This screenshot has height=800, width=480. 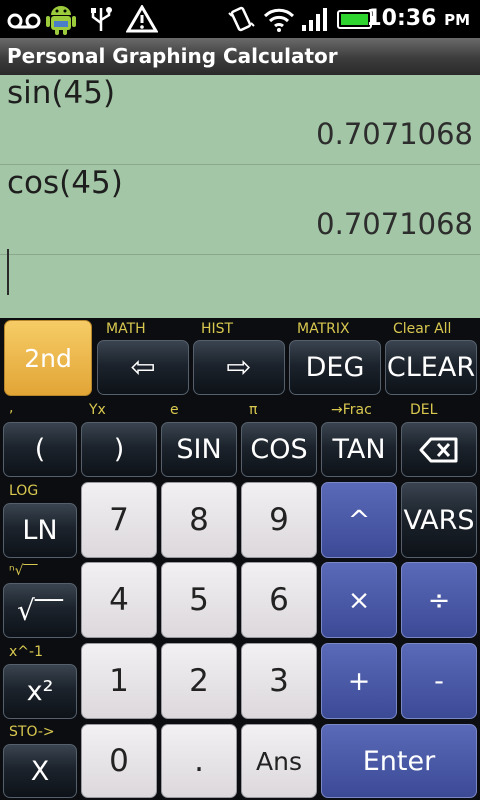 What do you see at coordinates (457, 20) in the screenshot?
I see `clock-ampm: PM` at bounding box center [457, 20].